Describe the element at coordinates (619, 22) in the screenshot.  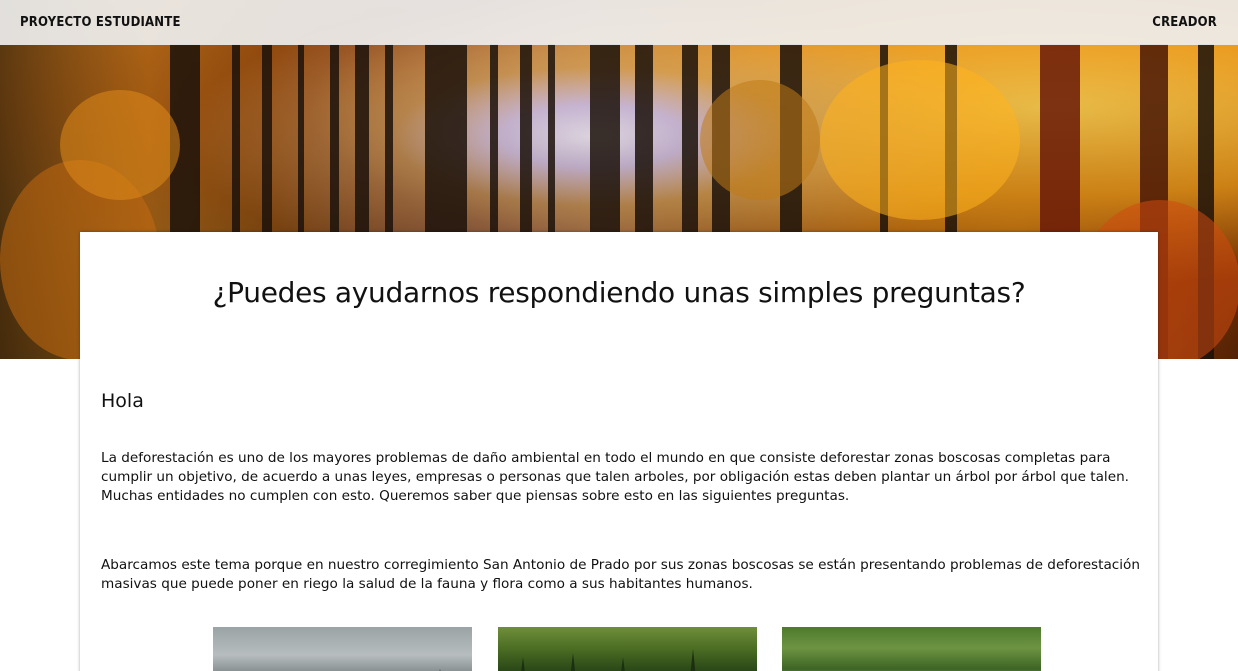
I see `top-navigation-bar: PROYECTO ESTUDIANTE CREADOR` at that location.